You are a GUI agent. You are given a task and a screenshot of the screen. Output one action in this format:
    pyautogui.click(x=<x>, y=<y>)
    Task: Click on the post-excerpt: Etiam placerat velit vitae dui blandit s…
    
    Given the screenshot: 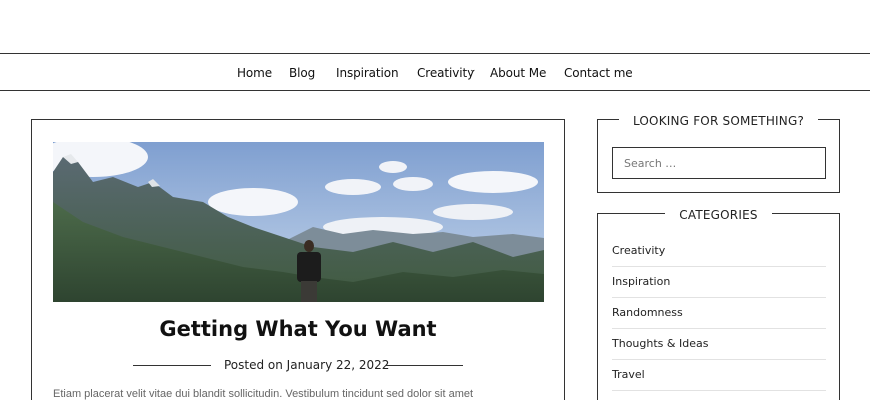 What is the action you would take?
    pyautogui.click(x=263, y=394)
    